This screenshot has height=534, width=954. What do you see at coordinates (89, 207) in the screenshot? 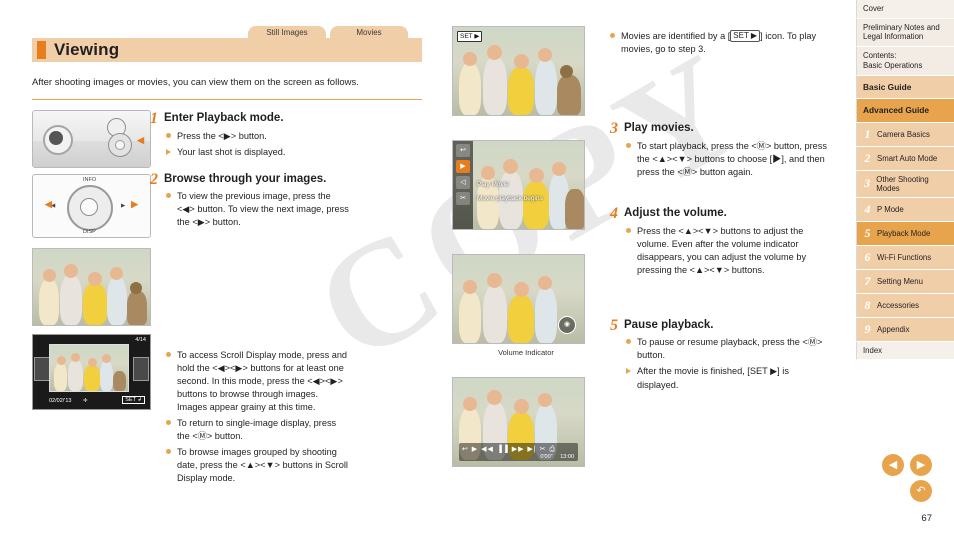
I see `func-set-button-icon` at bounding box center [89, 207].